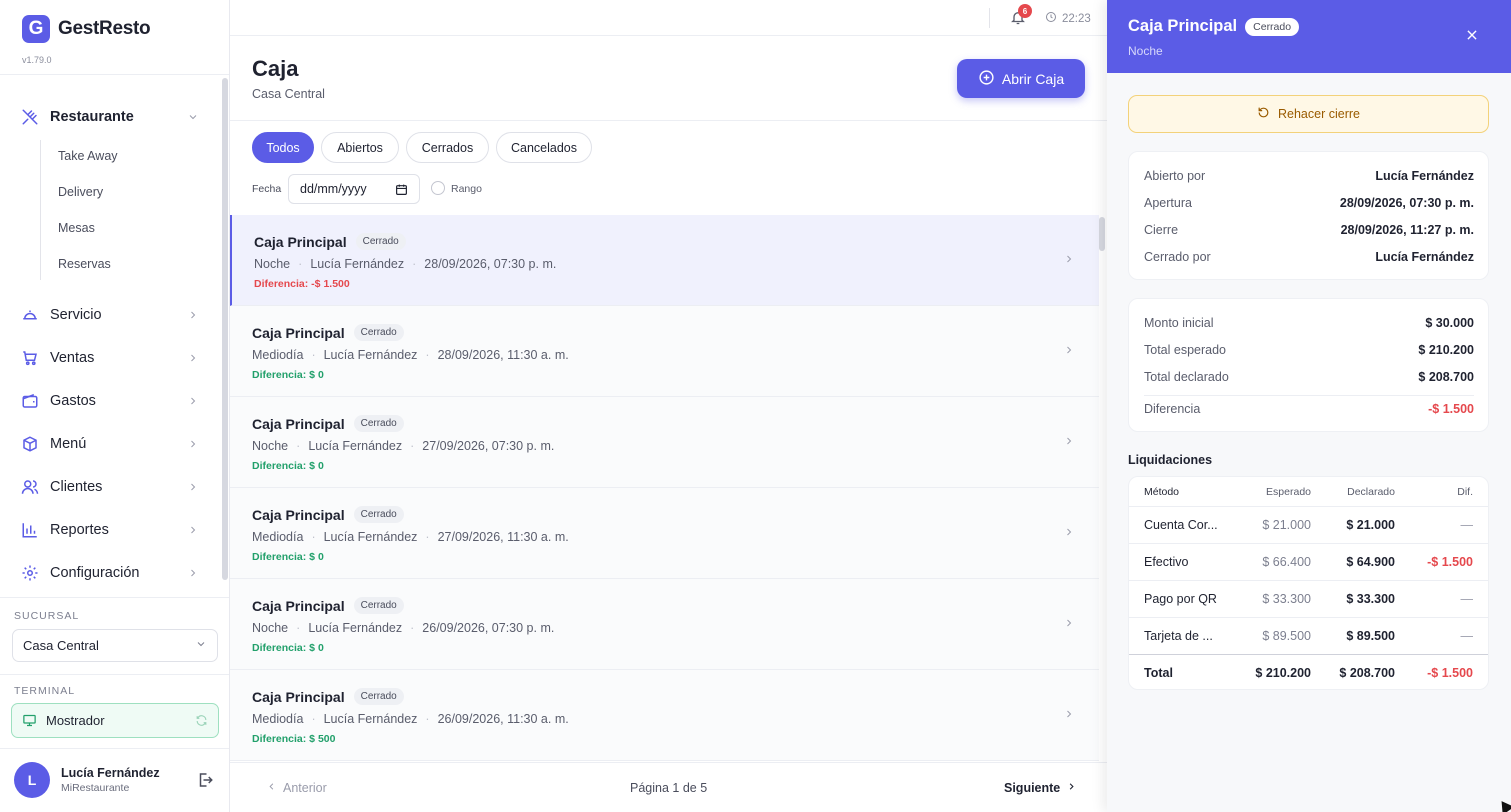 Image resolution: width=1511 pixels, height=812 pixels. Describe the element at coordinates (1021, 78) in the screenshot. I see `open-register-button: Abrir Caja` at that location.